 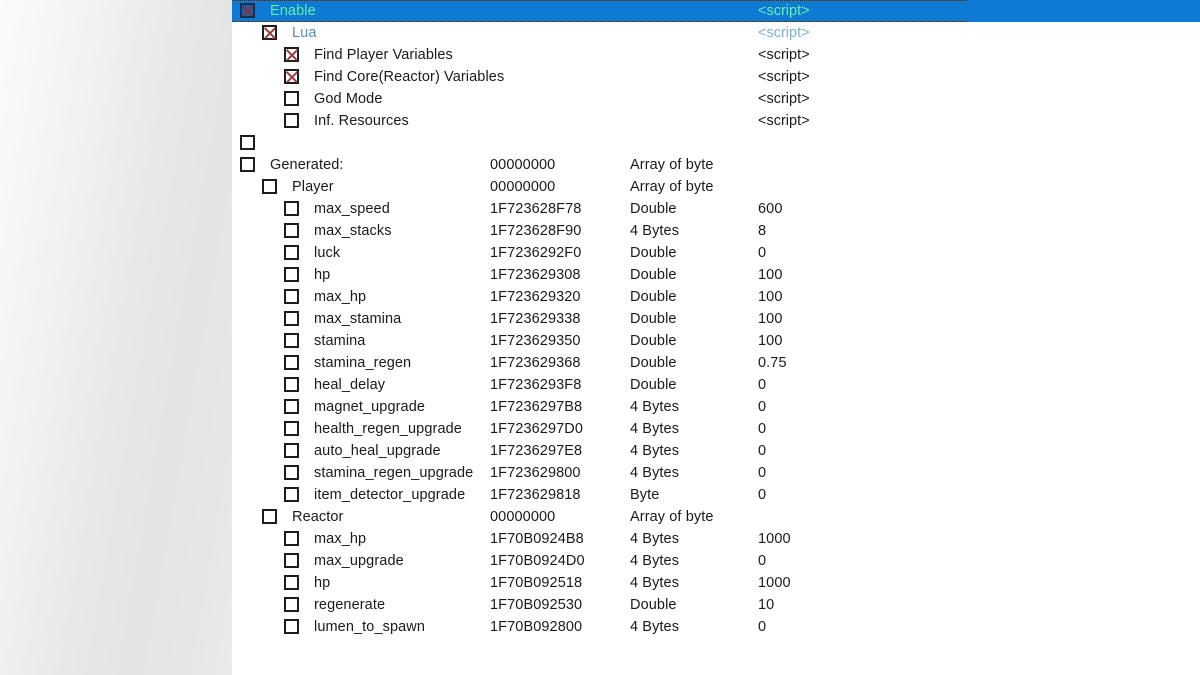 What do you see at coordinates (716, 495) in the screenshot?
I see `table-row: item_detector_upgrade 1F723629818 Byte 0` at bounding box center [716, 495].